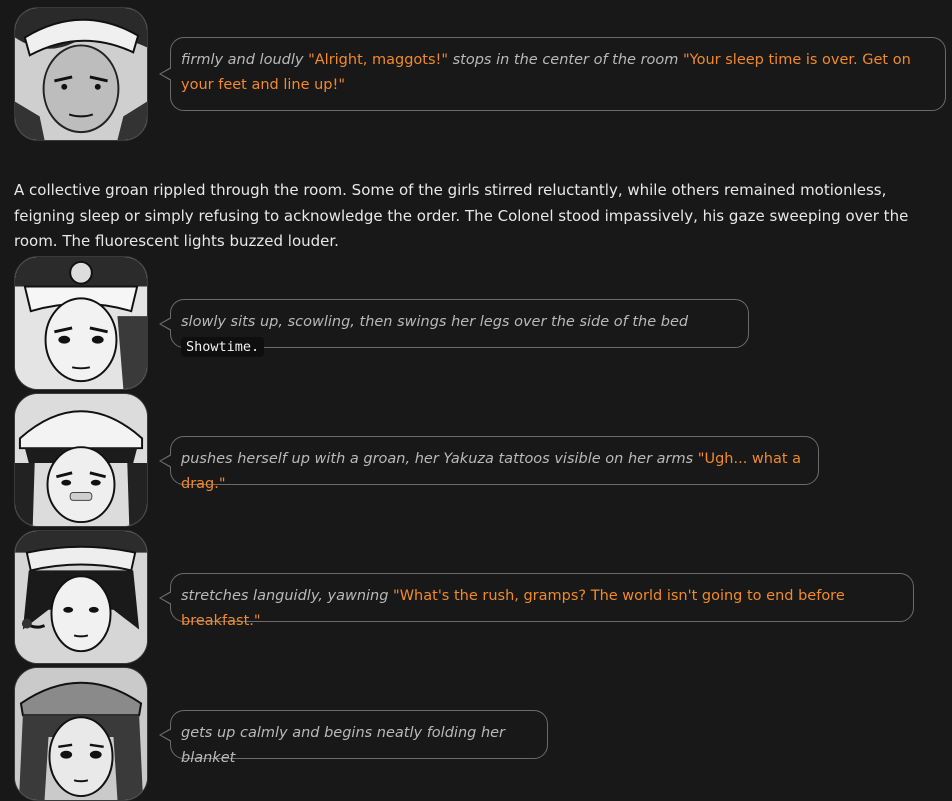 The width and height of the screenshot is (952, 801). What do you see at coordinates (223, 347) in the screenshot?
I see `inline-code: Showtime.` at bounding box center [223, 347].